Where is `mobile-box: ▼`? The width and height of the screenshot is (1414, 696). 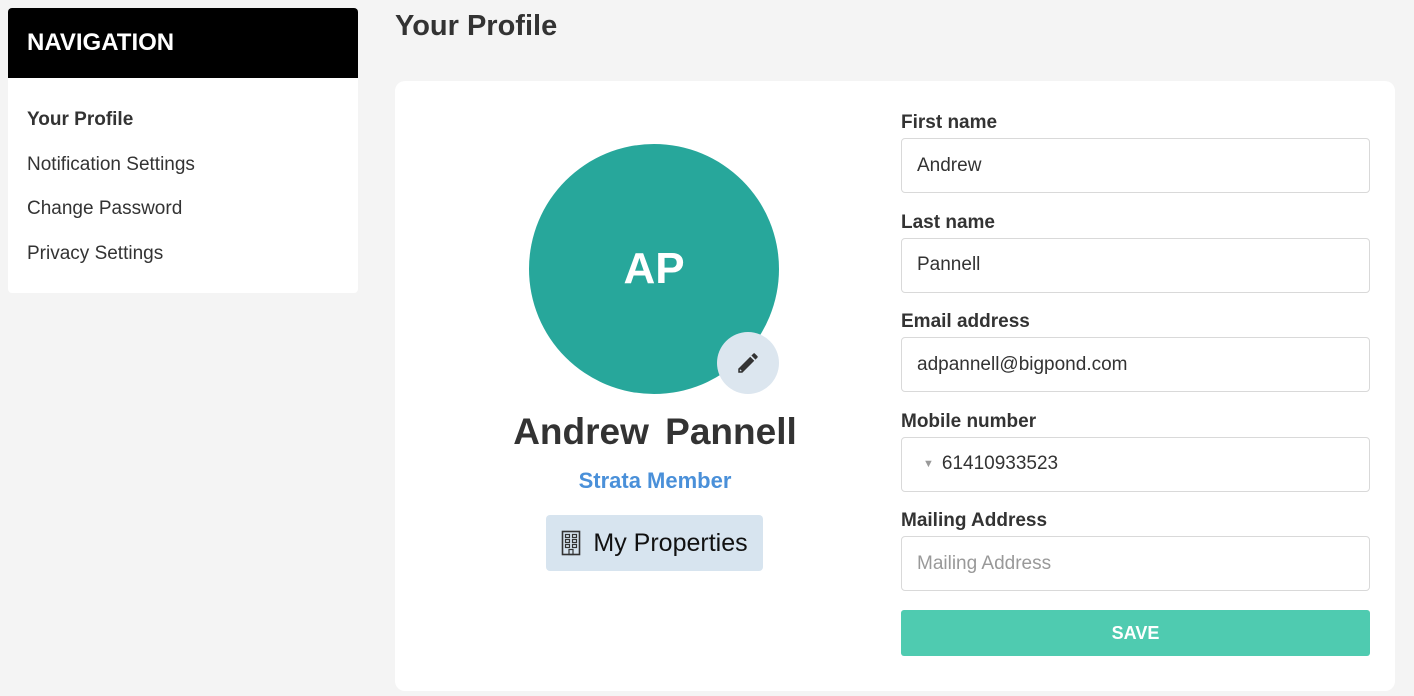
mobile-box: ▼ is located at coordinates (1135, 464).